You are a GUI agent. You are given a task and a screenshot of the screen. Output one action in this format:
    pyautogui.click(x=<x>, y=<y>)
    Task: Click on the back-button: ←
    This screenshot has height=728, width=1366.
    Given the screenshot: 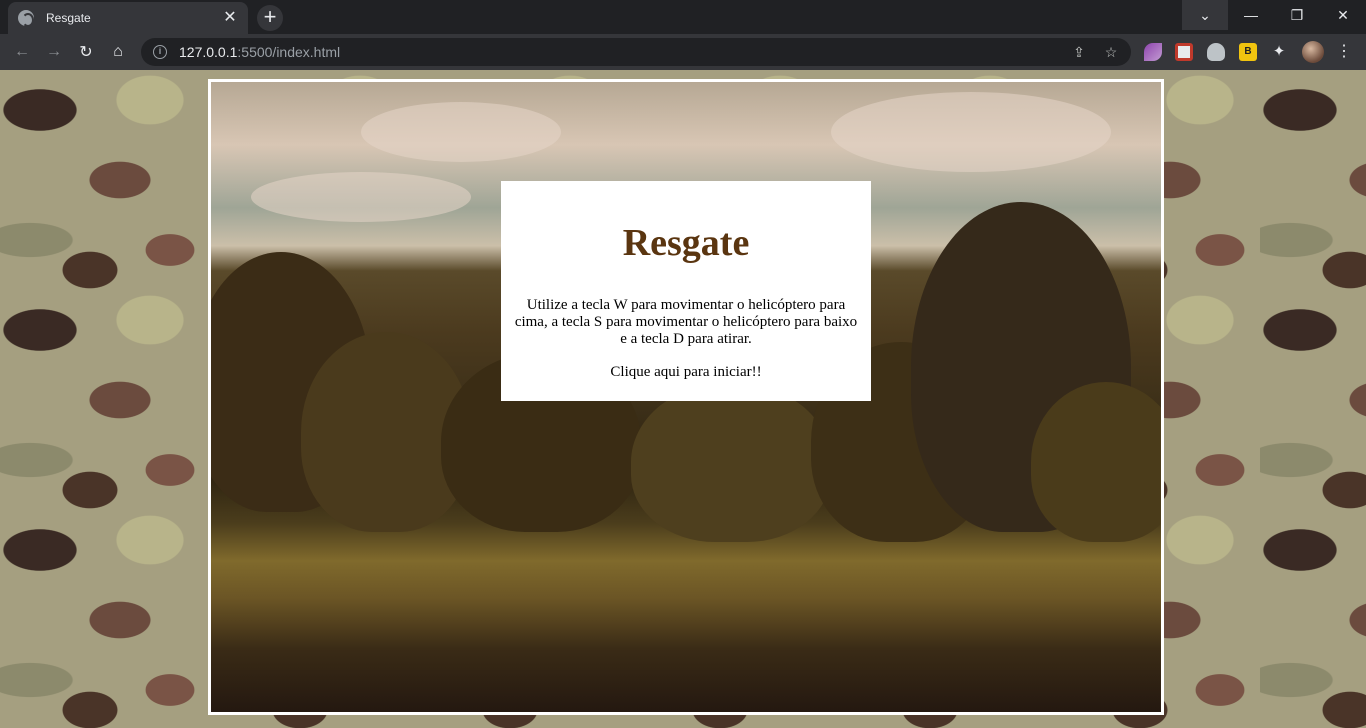 What is the action you would take?
    pyautogui.click(x=22, y=52)
    